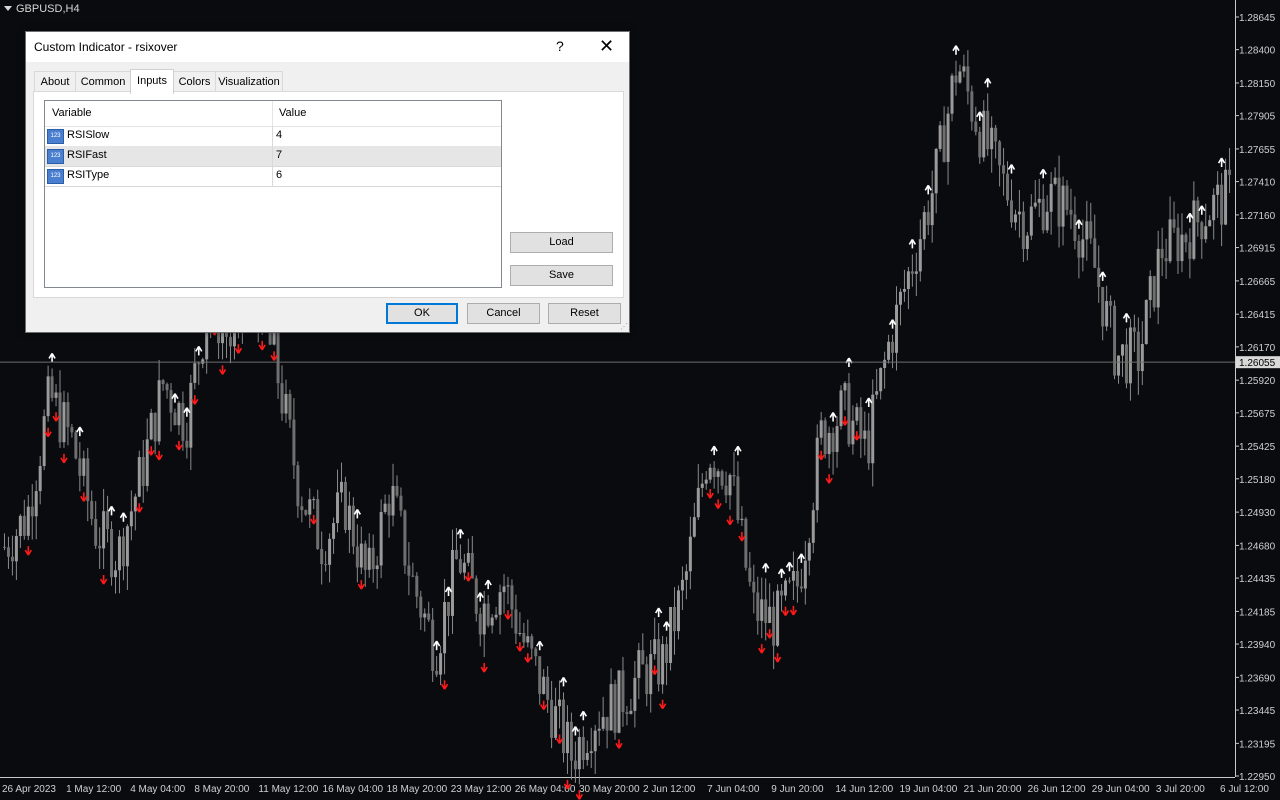 Image resolution: width=1280 pixels, height=800 pixels. What do you see at coordinates (55, 176) in the screenshot?
I see `integer-param-icon: 123` at bounding box center [55, 176].